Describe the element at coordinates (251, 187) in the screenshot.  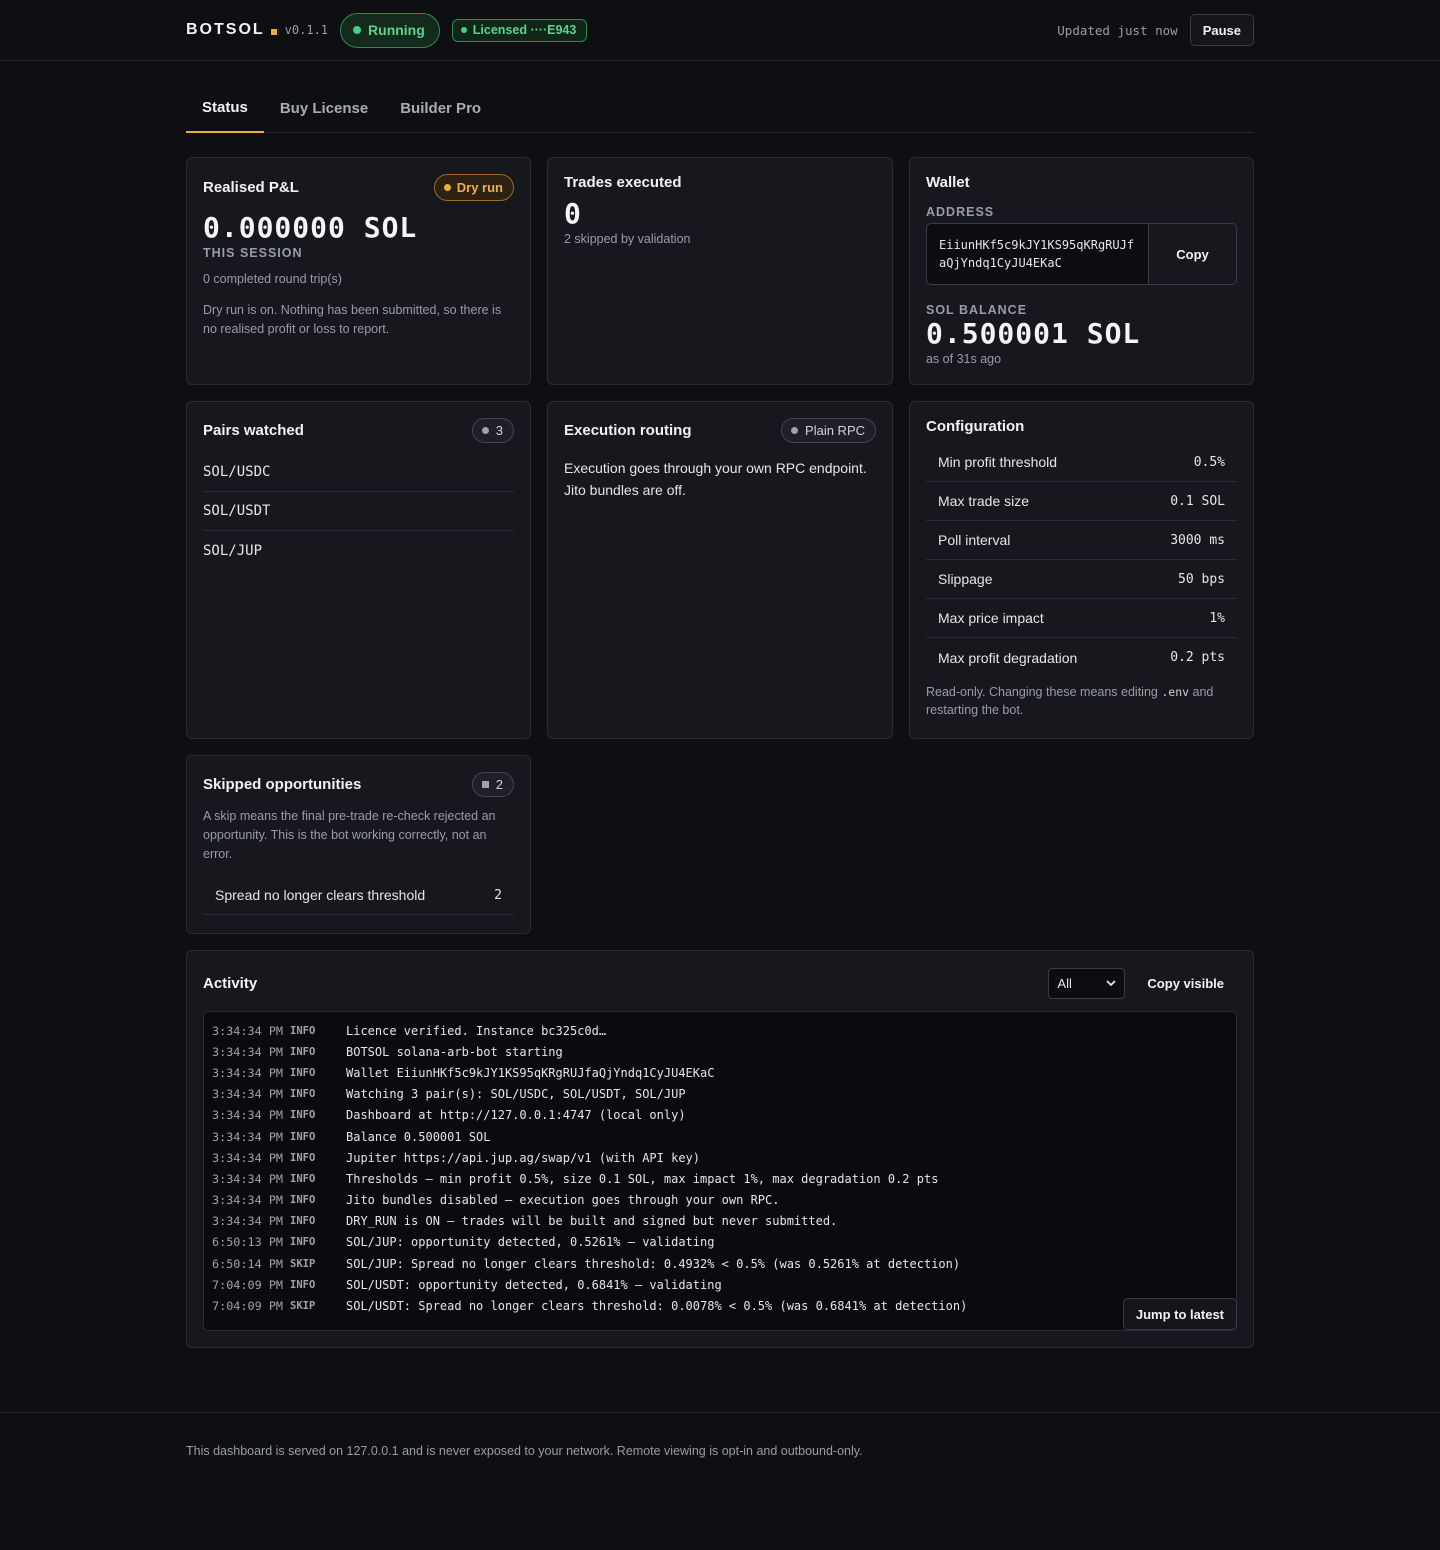
I see `pnl-title: Realised P&L` at that location.